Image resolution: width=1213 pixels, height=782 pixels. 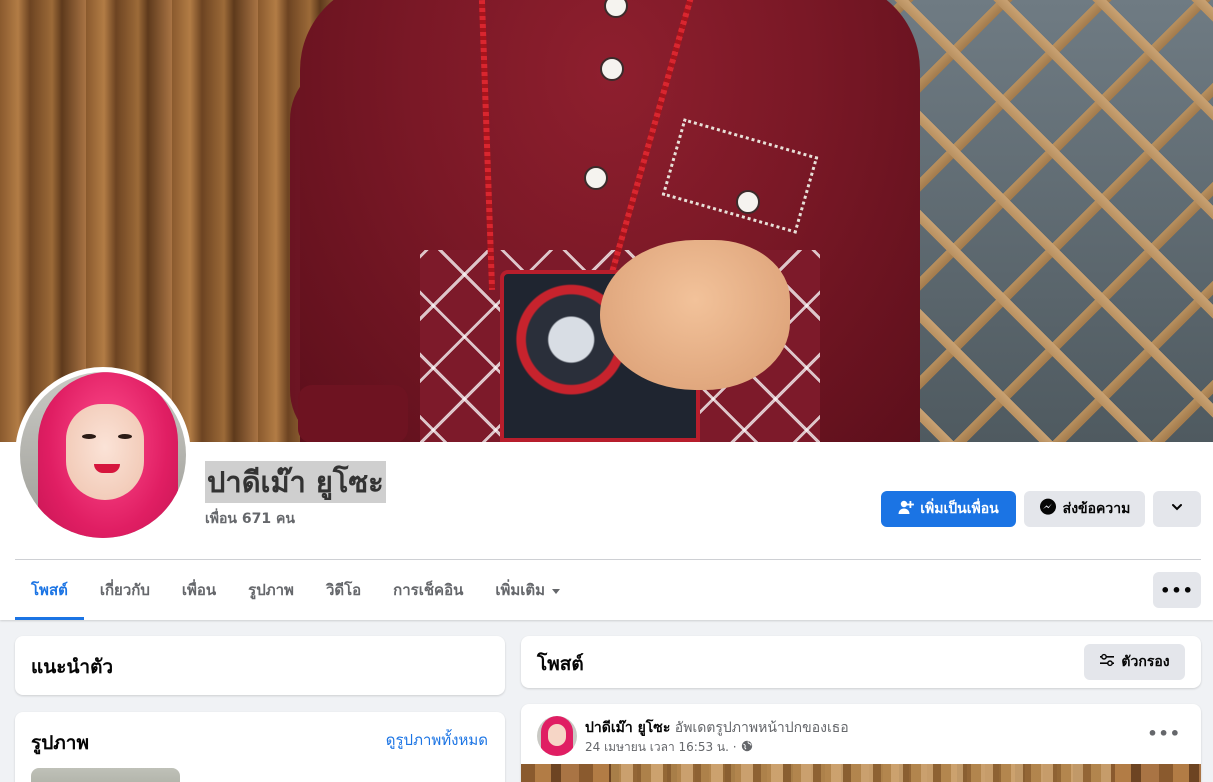 I want to click on profile-dropdown-button, so click(x=1177, y=509).